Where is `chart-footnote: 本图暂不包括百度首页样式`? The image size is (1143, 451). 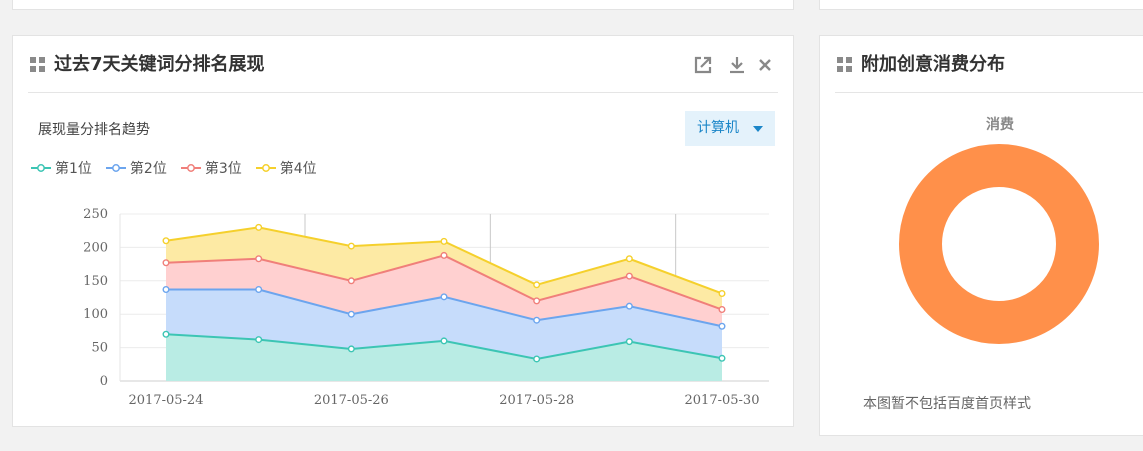 chart-footnote: 本图暂不包括百度首页样式 is located at coordinates (947, 404).